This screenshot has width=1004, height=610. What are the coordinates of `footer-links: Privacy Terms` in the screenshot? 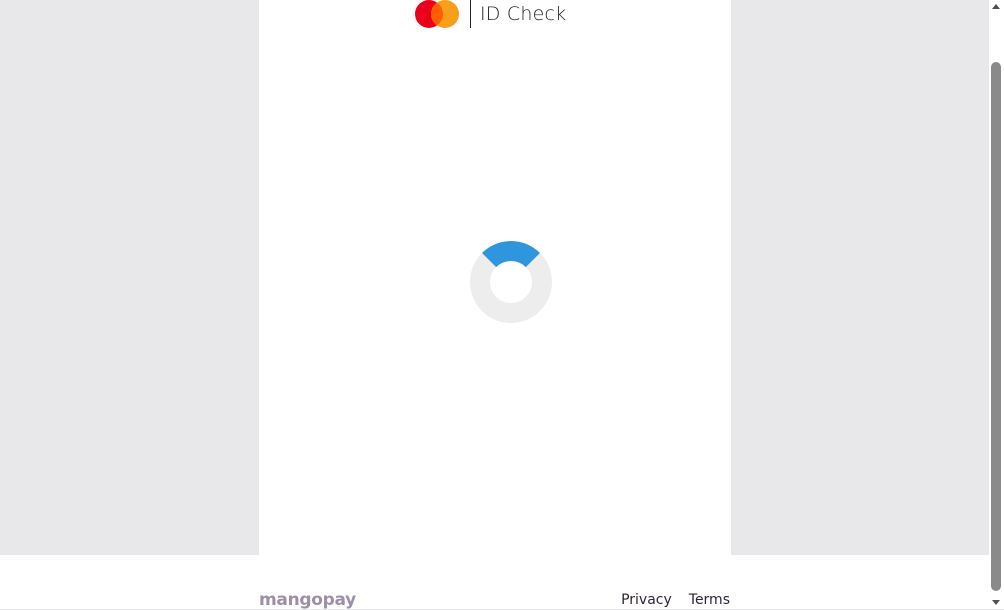 It's located at (675, 600).